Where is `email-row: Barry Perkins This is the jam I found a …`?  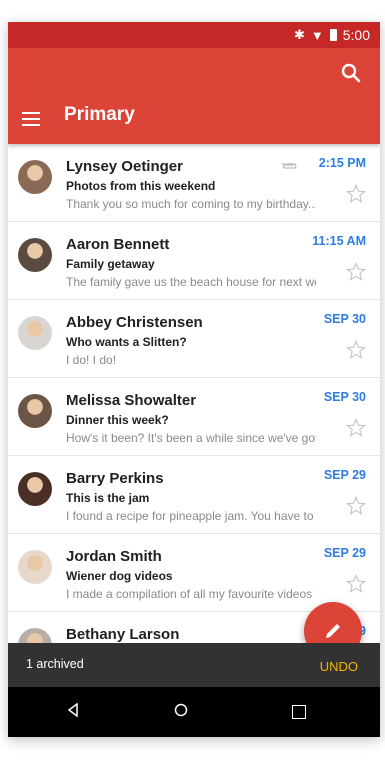
email-row: Barry Perkins This is the jam I found a … is located at coordinates (194, 495).